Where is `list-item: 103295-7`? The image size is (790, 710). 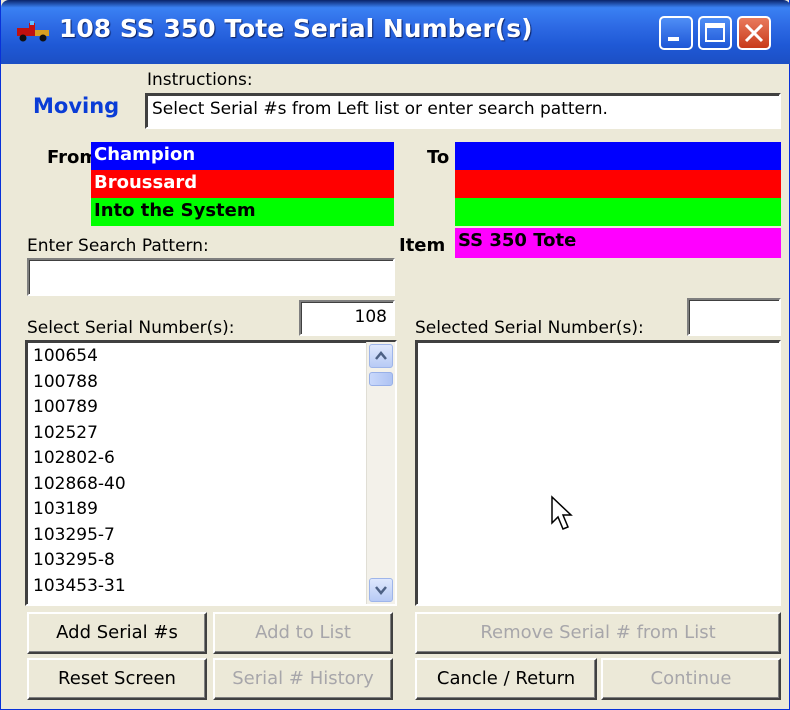
list-item: 103295-7 is located at coordinates (197, 536).